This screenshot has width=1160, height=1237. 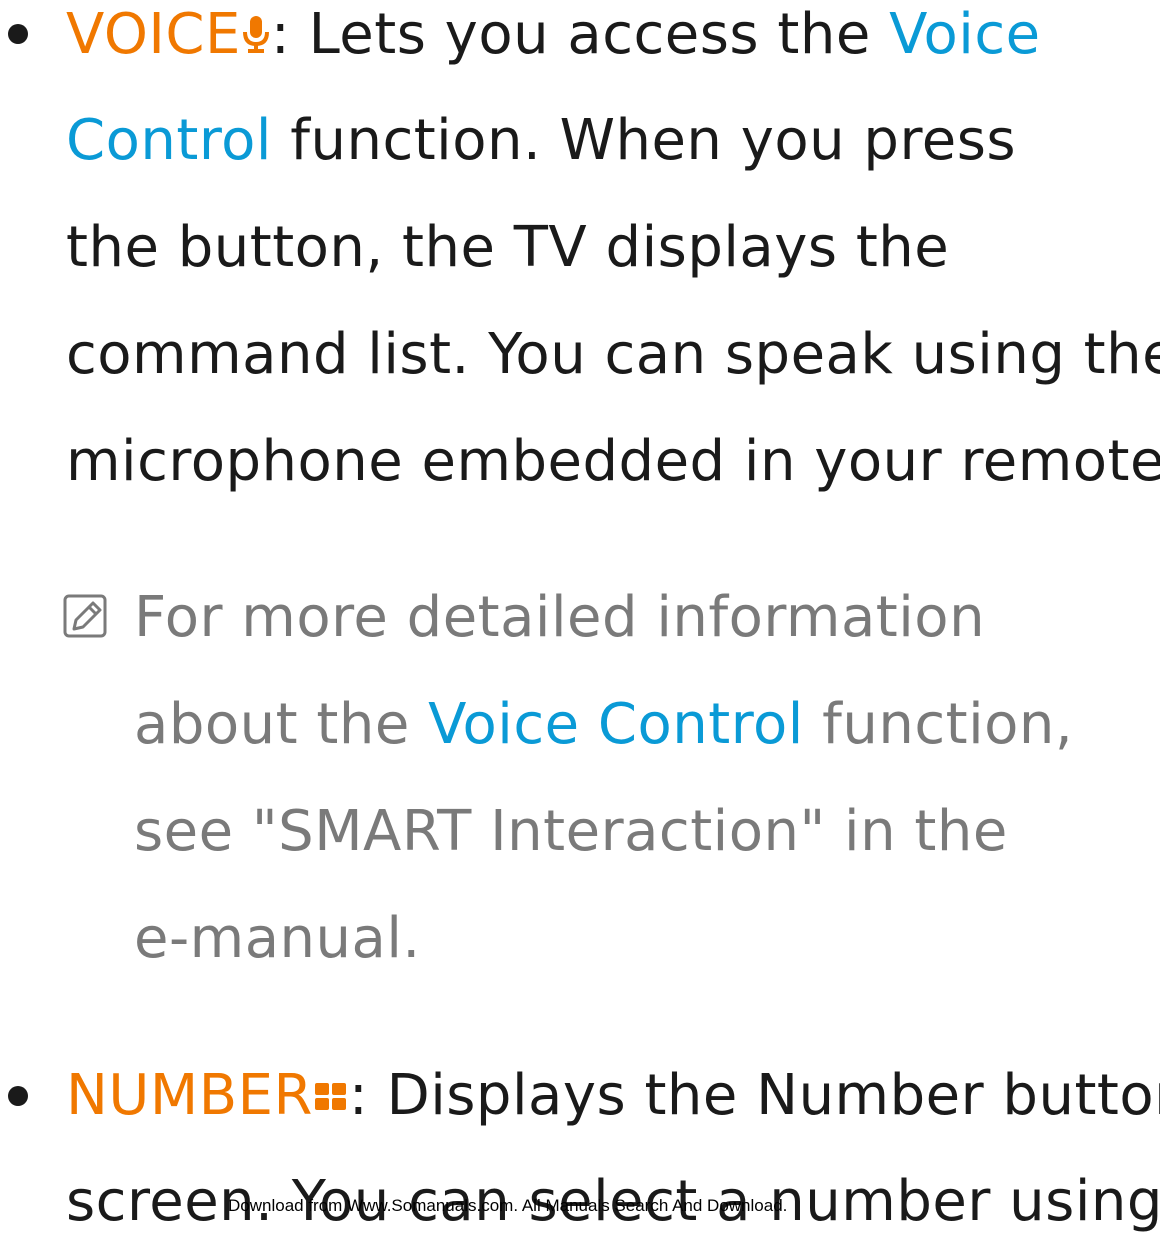 What do you see at coordinates (616, 724) in the screenshot?
I see `note-voice-control-link: Voice Control` at bounding box center [616, 724].